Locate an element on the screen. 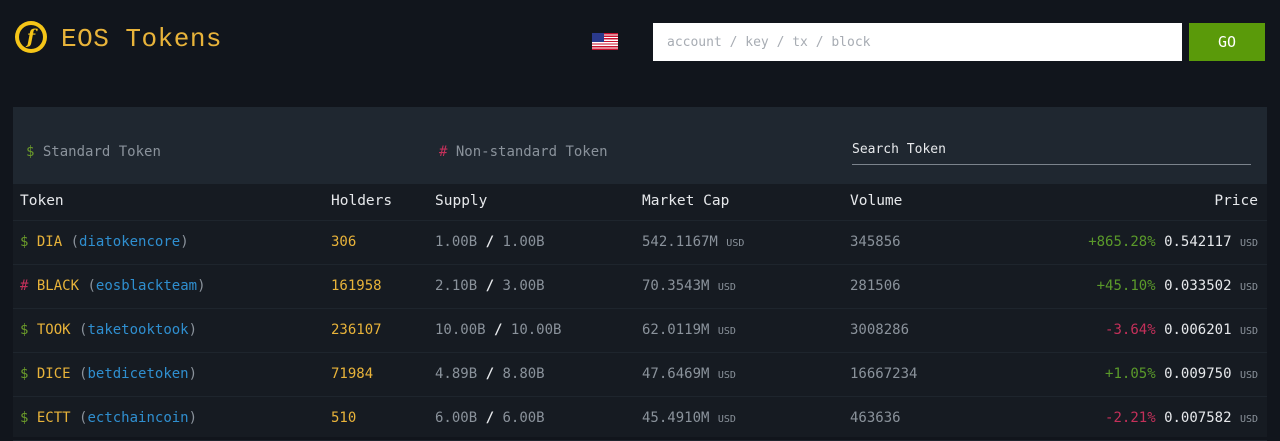  standard-label: Standard Token is located at coordinates (101, 152).